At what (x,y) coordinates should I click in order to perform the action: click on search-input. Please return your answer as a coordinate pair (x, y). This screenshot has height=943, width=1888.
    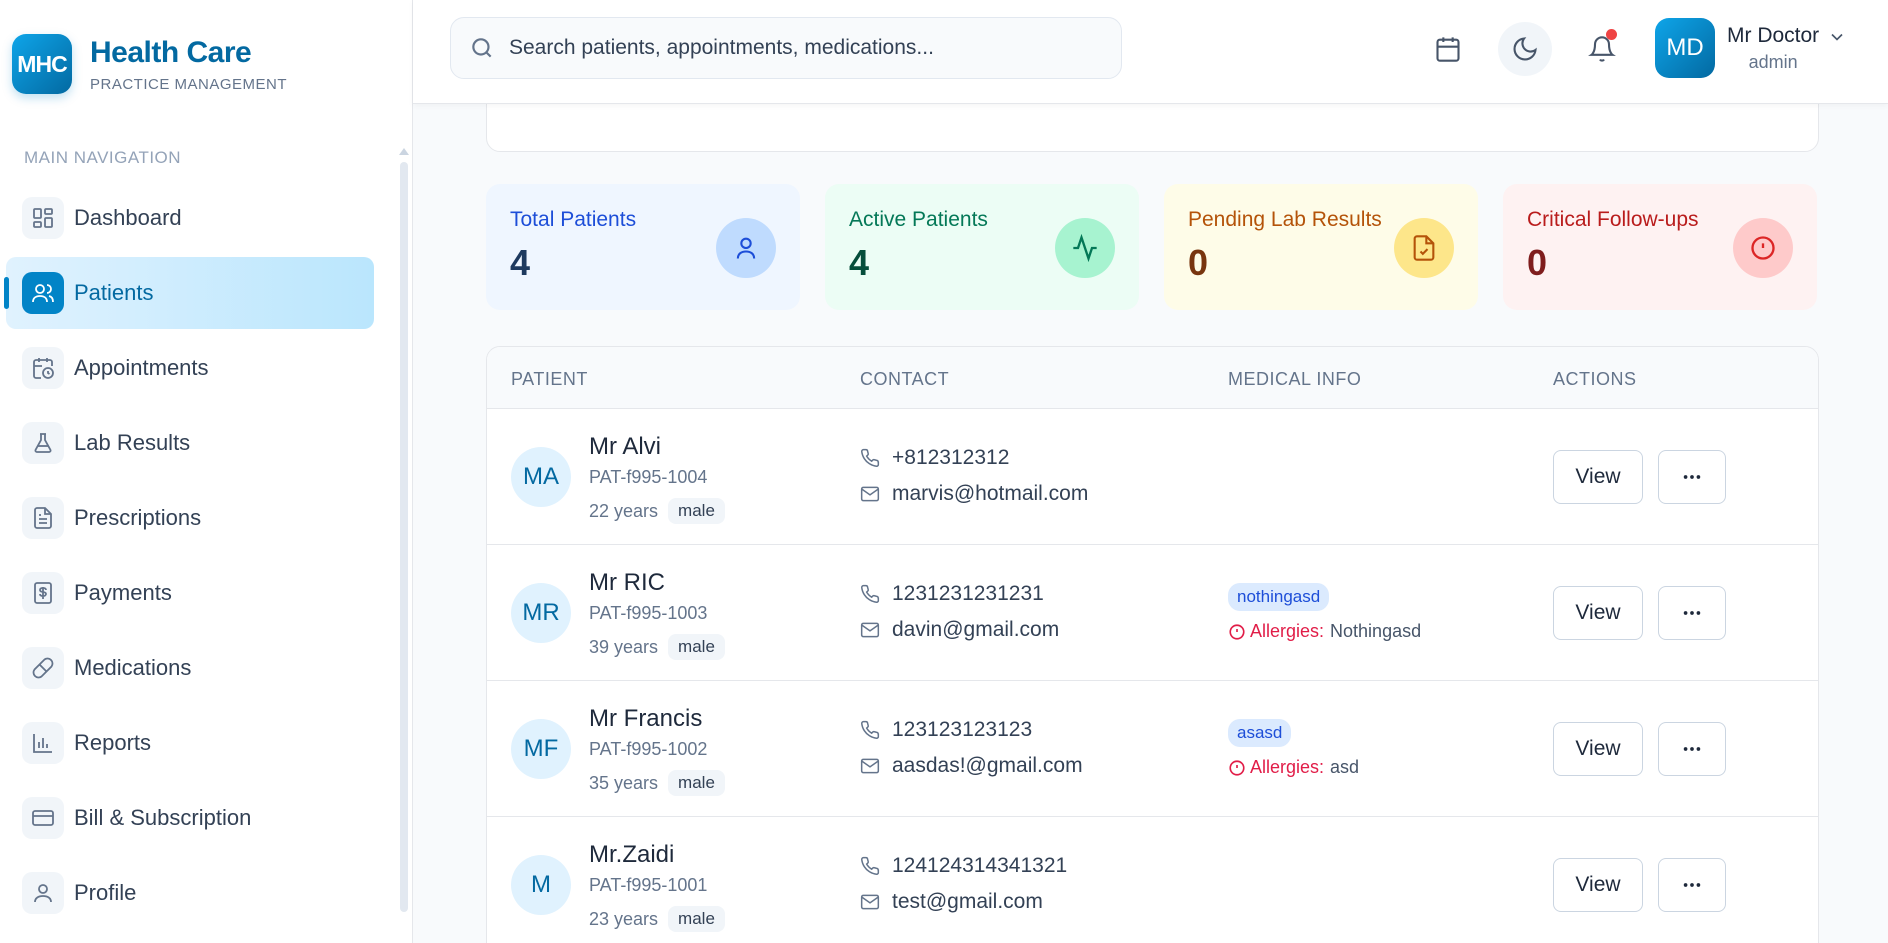
    Looking at the image, I should click on (799, 48).